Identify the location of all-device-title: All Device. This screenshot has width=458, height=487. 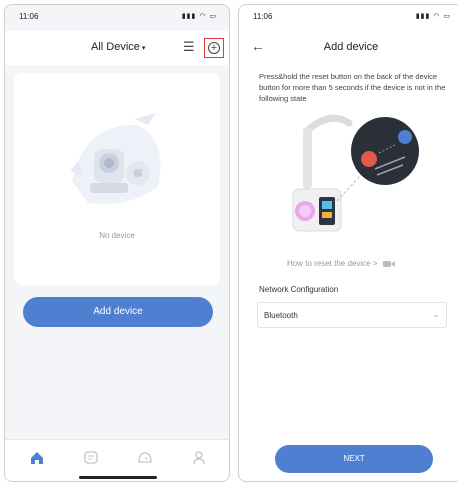
(115, 47).